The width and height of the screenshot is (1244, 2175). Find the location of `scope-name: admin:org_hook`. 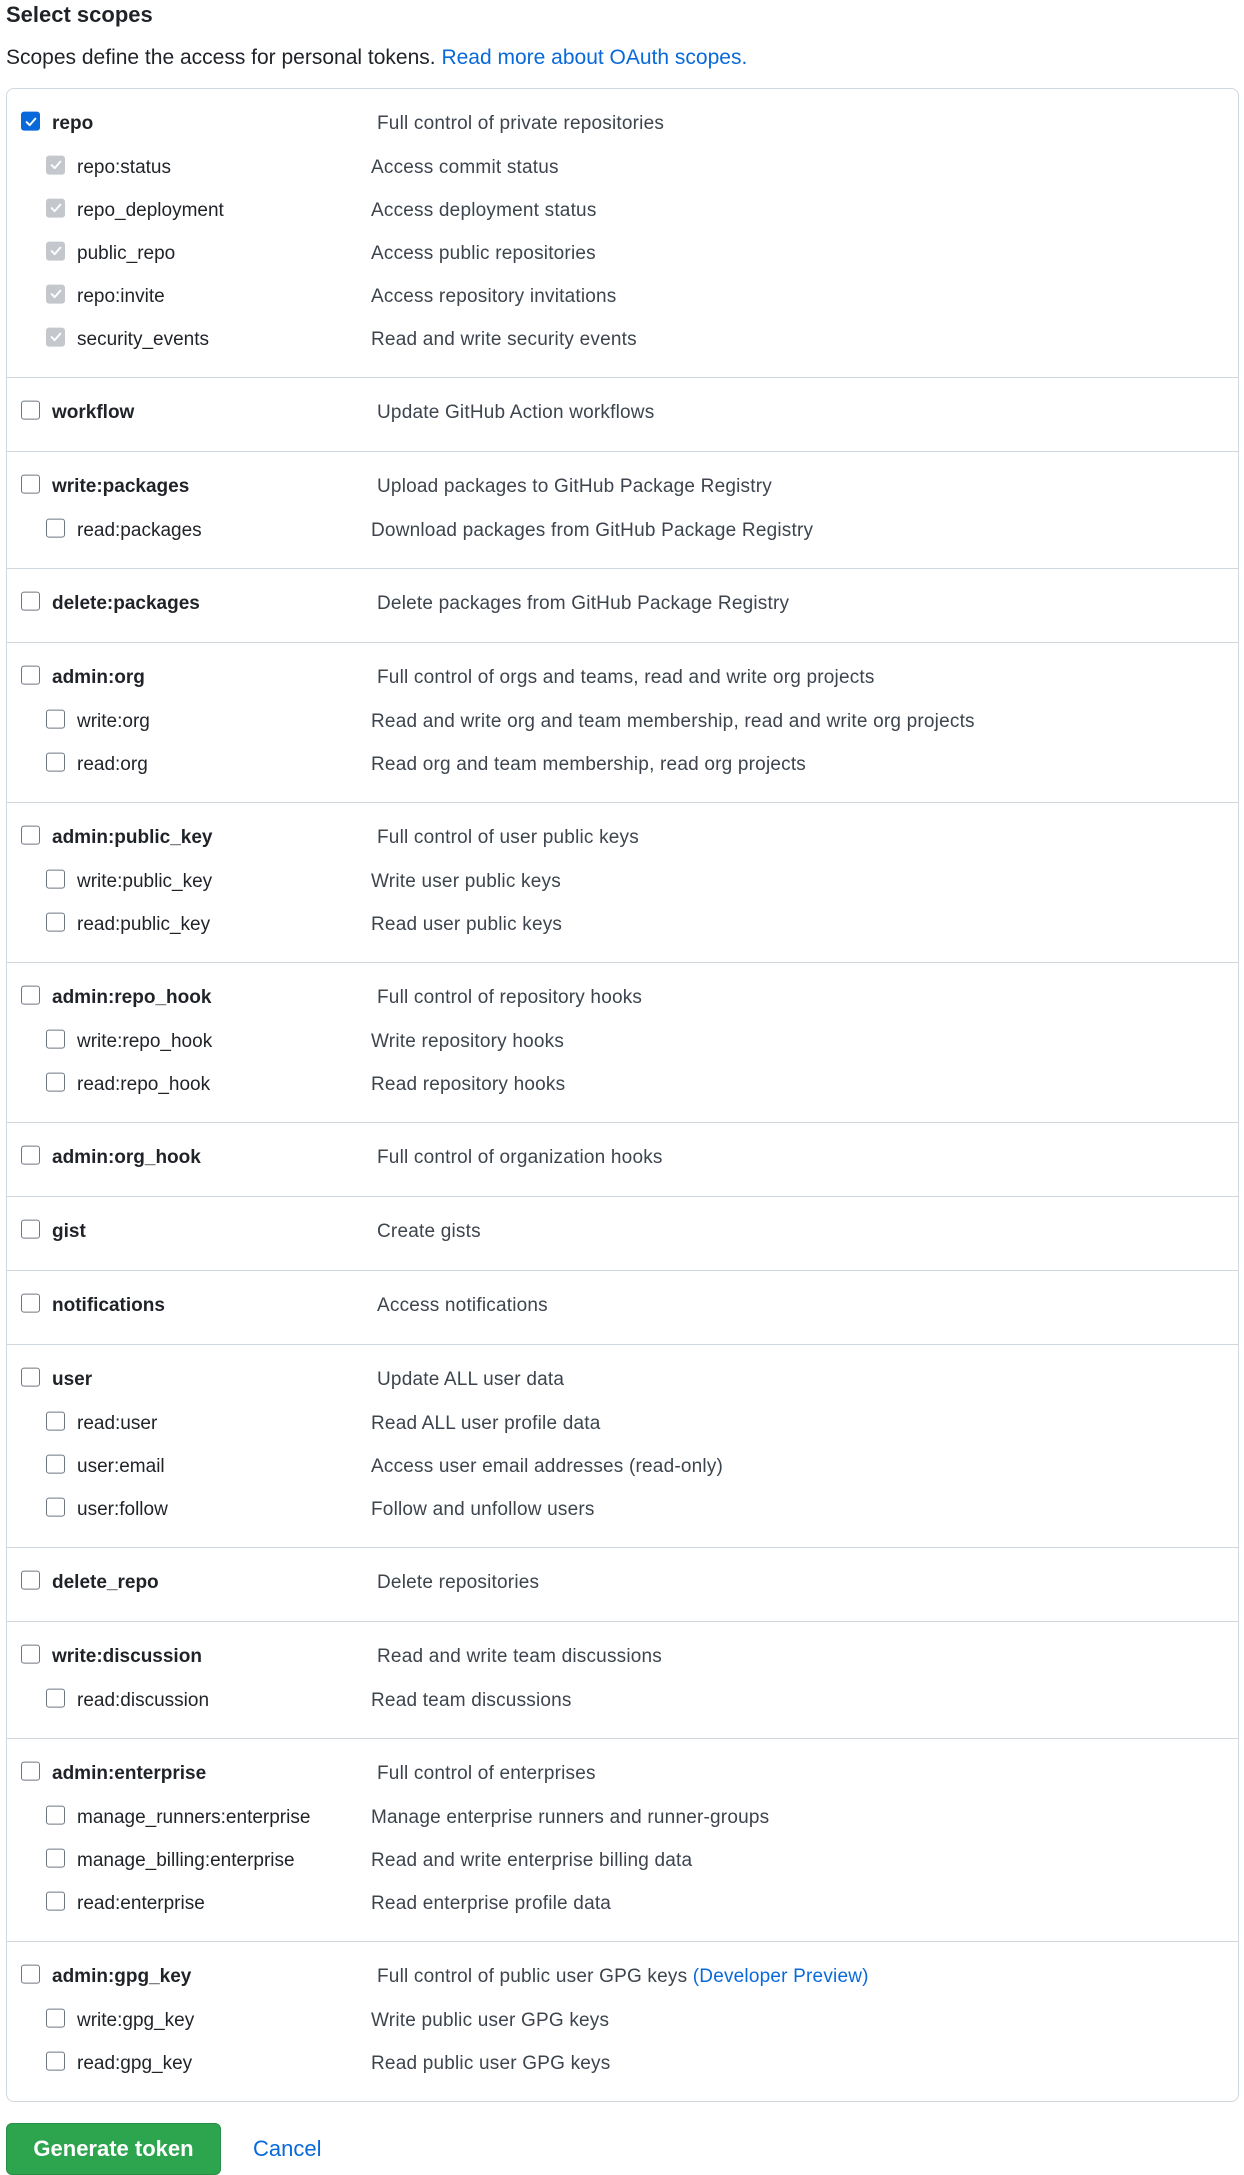

scope-name: admin:org_hook is located at coordinates (126, 1157).